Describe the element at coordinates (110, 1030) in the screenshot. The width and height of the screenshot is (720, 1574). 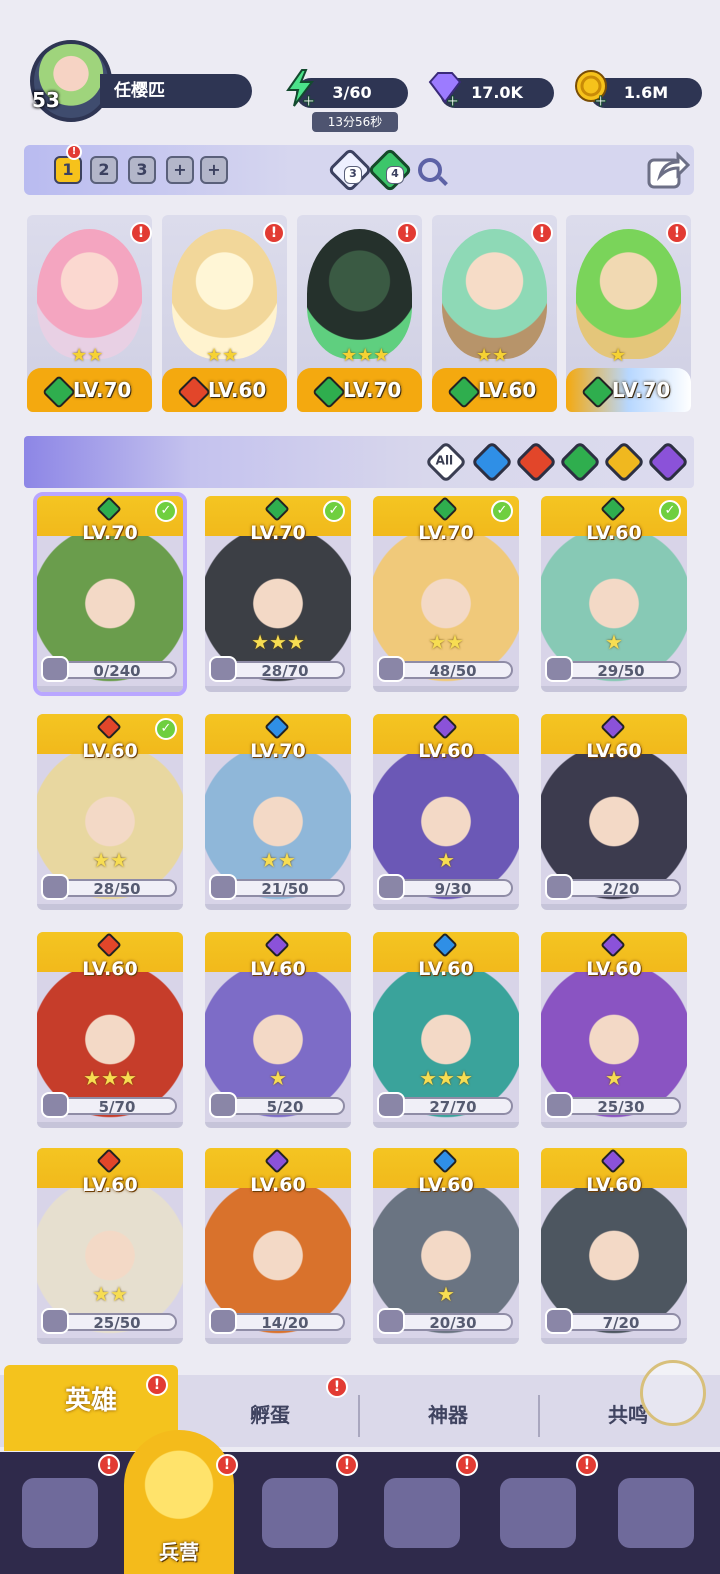
I see `hero-card: LV.60 ★★★ 5/70` at that location.